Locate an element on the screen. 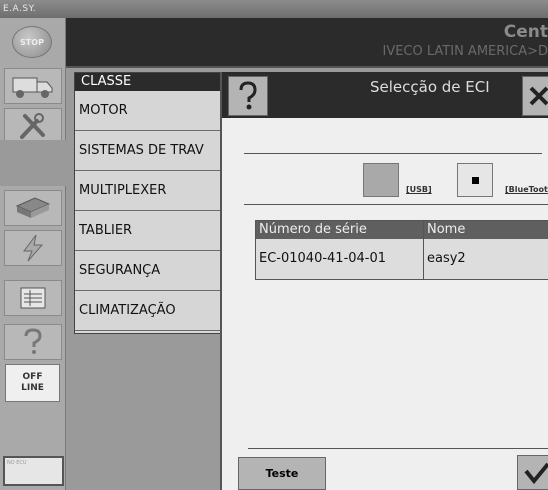 Image resolution: width=548 pixels, height=490 pixels. class-item-motor: MOTOR is located at coordinates (149, 111).